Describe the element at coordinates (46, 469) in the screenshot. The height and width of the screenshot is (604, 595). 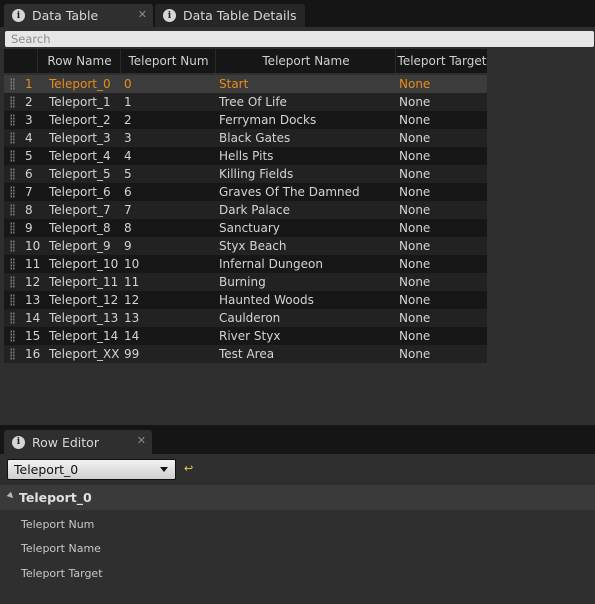
I see `dropdown-value: Teleport_0` at that location.